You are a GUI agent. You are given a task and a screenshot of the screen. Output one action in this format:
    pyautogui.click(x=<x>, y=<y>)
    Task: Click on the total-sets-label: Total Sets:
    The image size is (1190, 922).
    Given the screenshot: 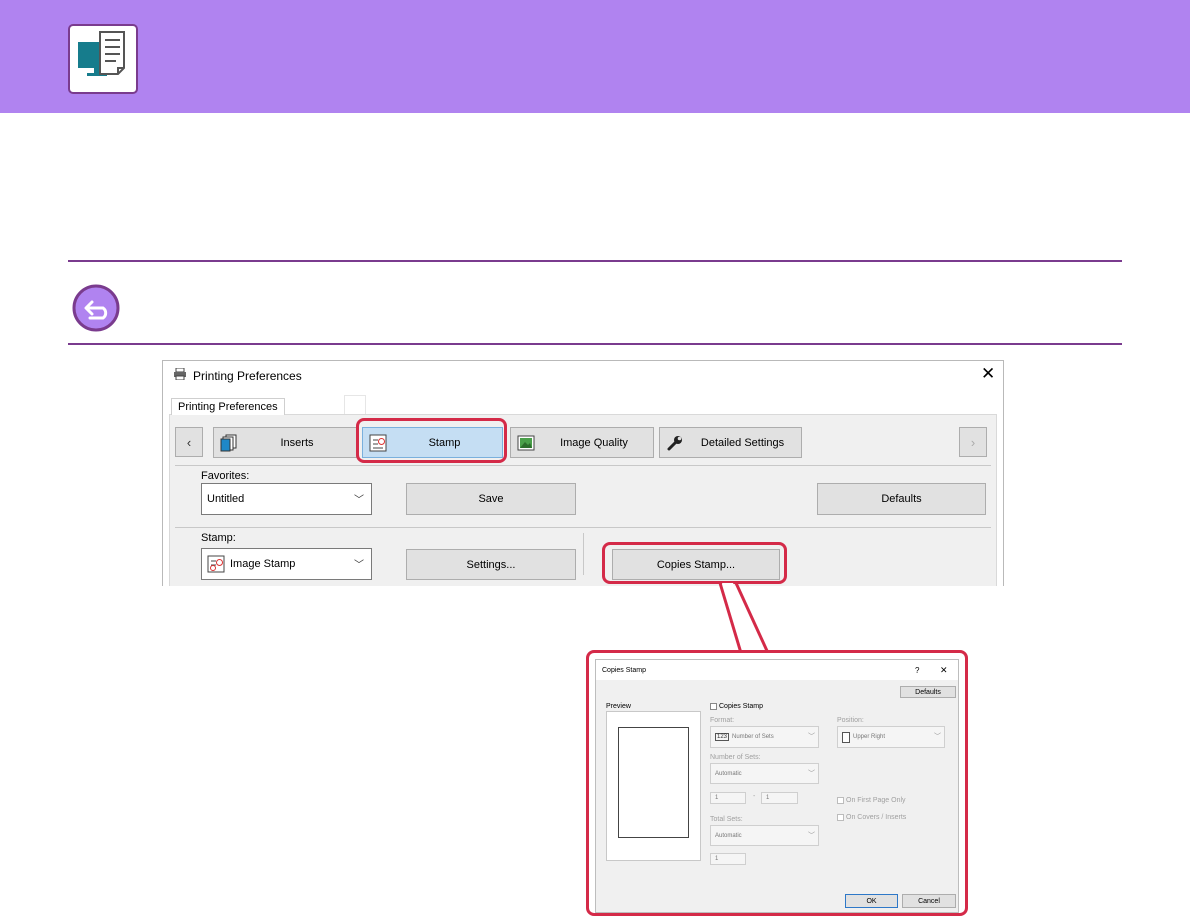 What is the action you would take?
    pyautogui.click(x=726, y=819)
    